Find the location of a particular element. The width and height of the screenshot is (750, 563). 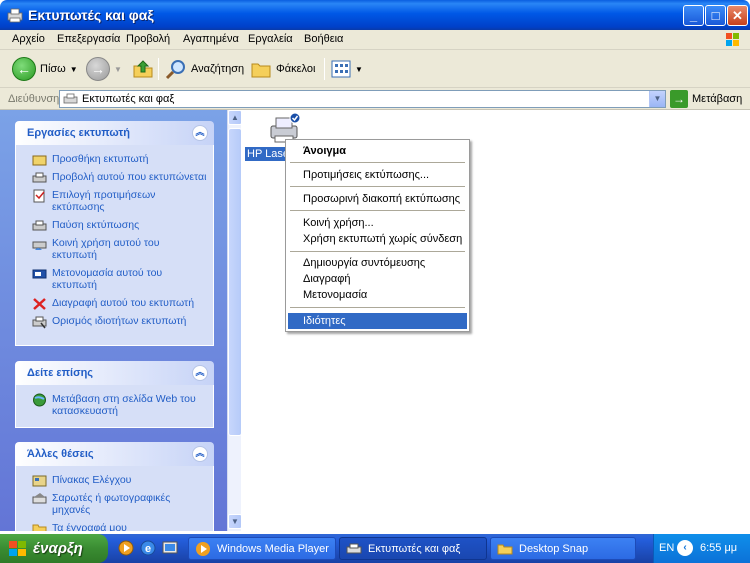

internet-explorer-icon: e is located at coordinates (148, 548).